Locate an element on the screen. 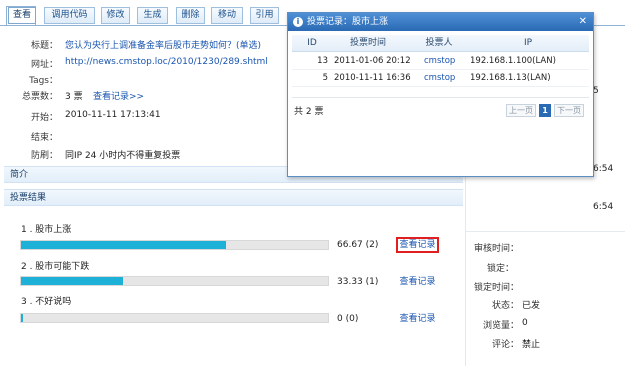 This screenshot has width=625, height=366. total-votes-value: 3 票 is located at coordinates (74, 97).